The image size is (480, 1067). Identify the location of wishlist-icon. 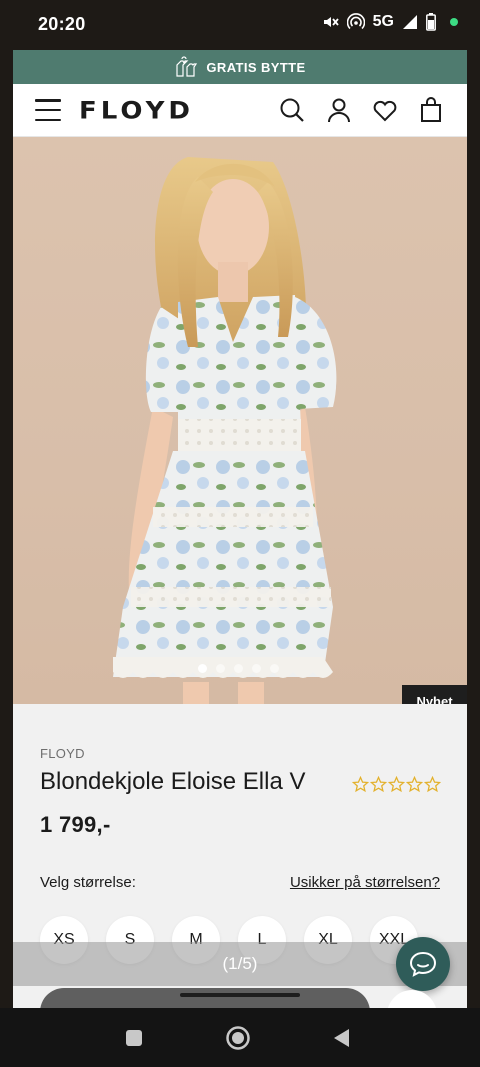
(385, 110).